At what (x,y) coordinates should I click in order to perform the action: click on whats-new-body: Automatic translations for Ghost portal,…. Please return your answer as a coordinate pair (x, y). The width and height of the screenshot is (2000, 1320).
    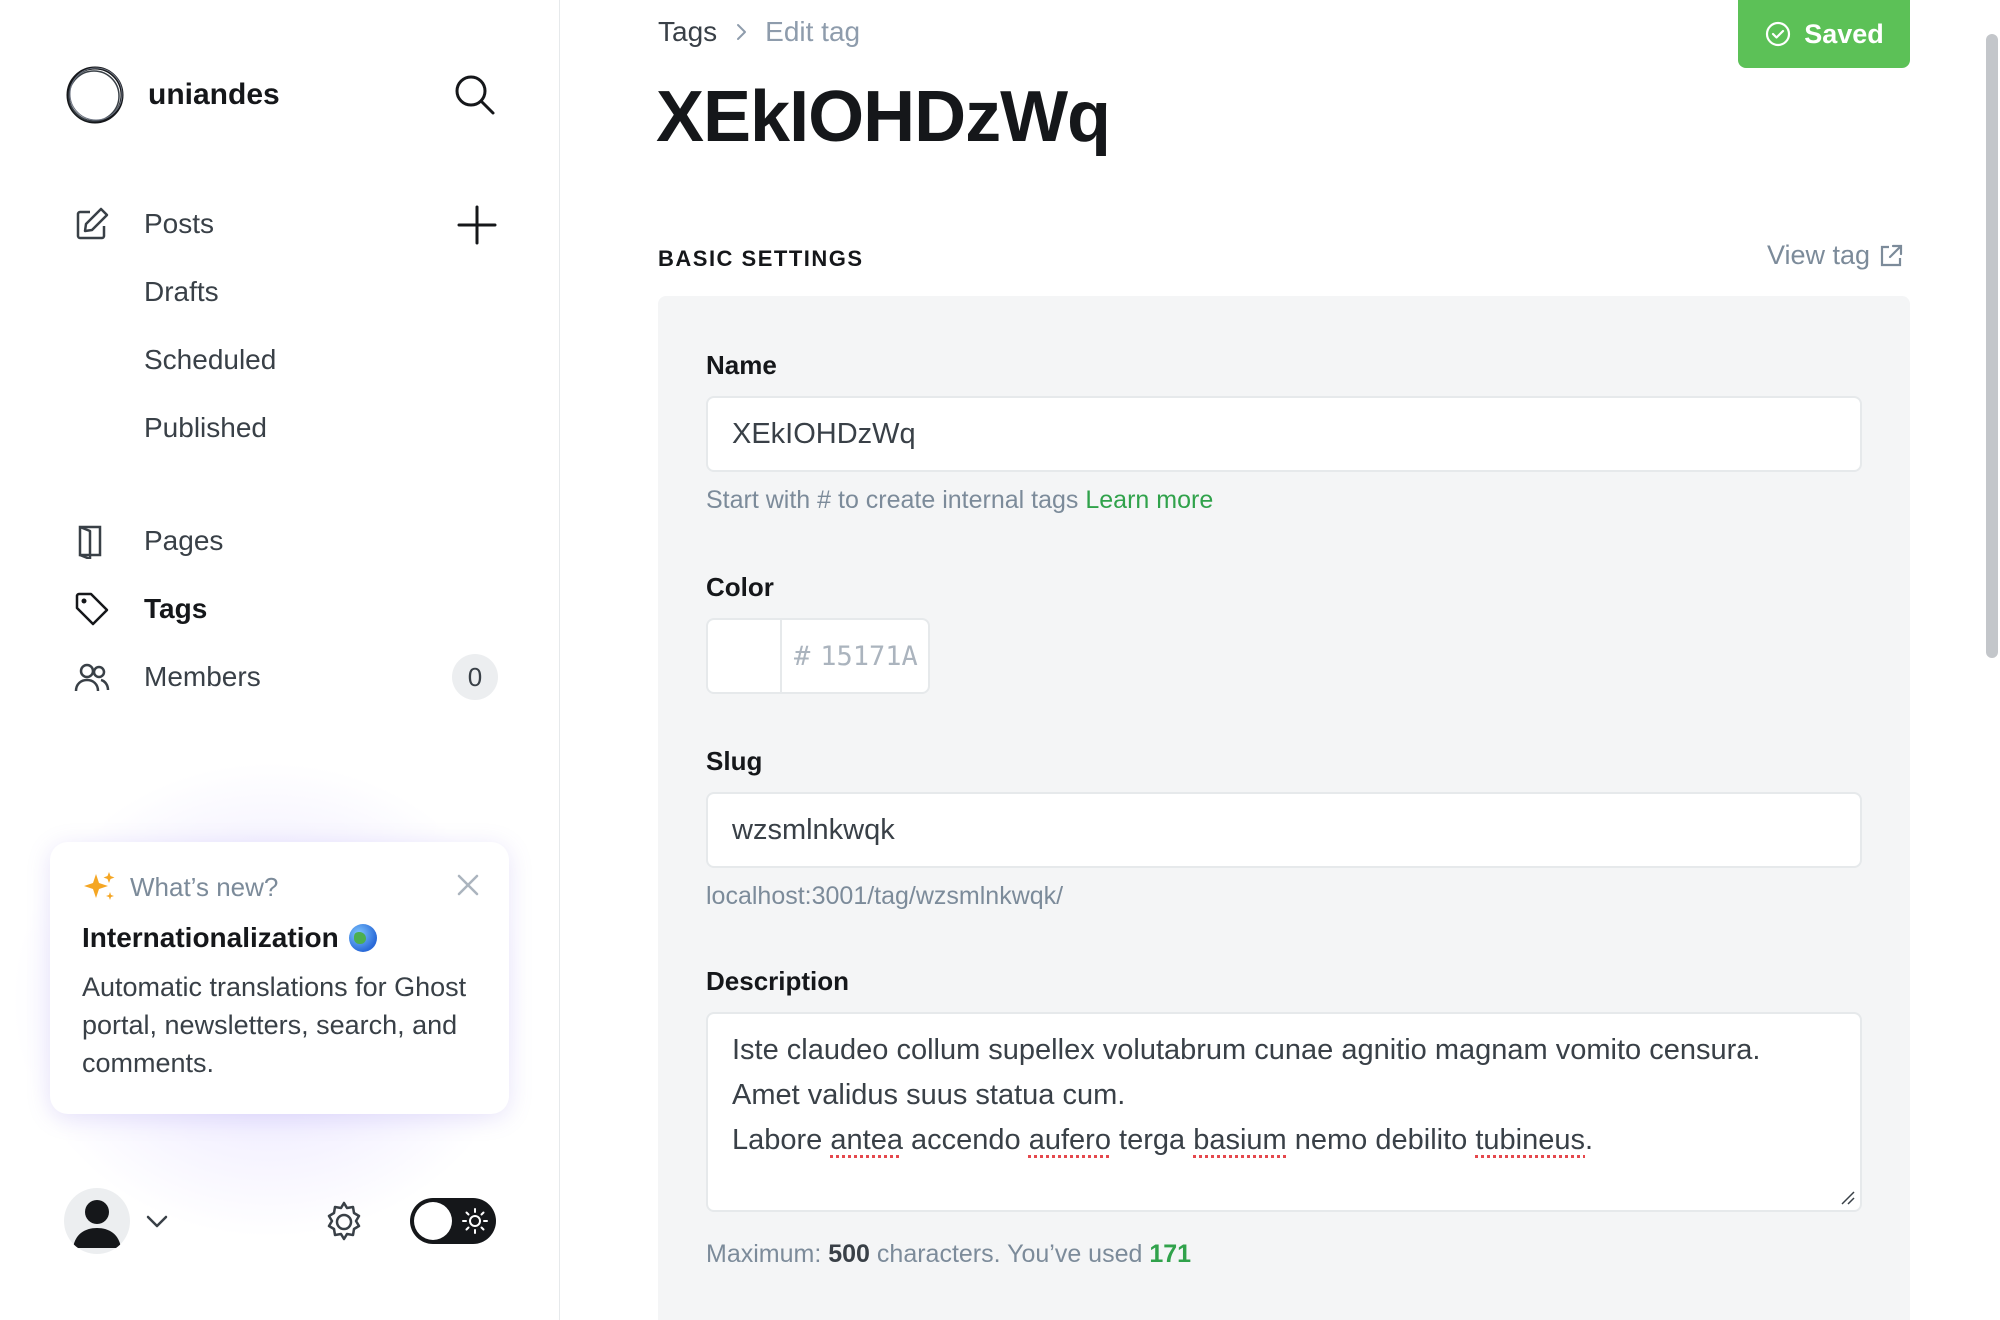
    Looking at the image, I should click on (274, 1025).